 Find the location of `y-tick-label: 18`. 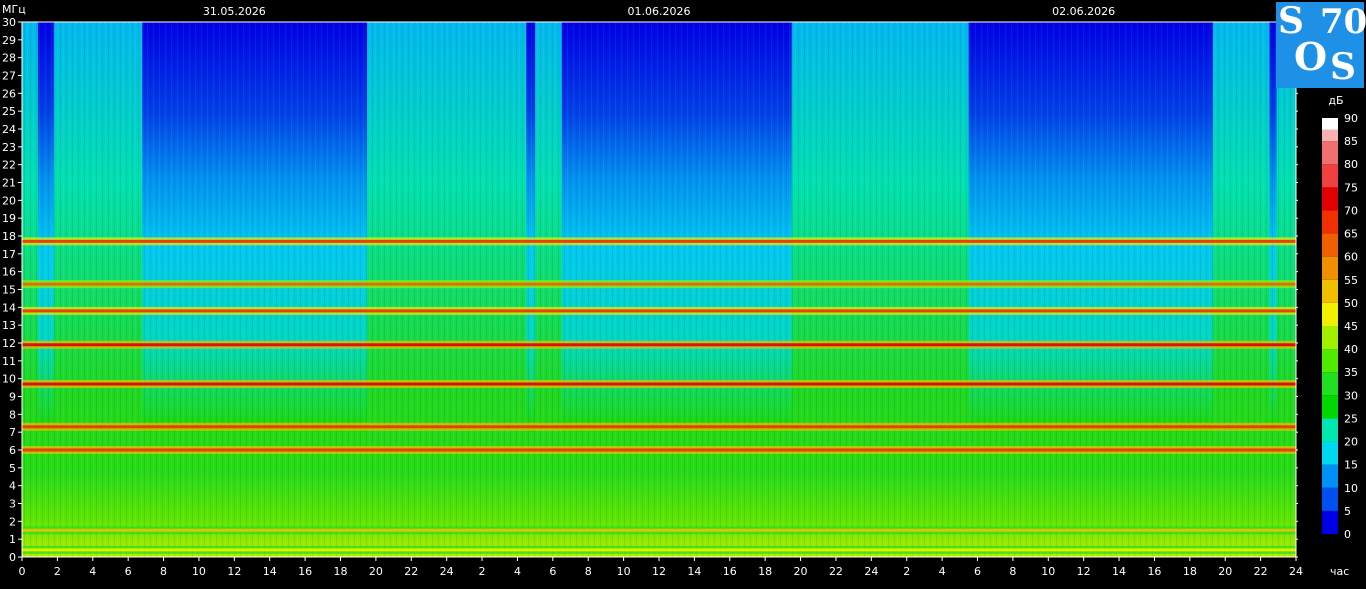

y-tick-label: 18 is located at coordinates (9, 236).